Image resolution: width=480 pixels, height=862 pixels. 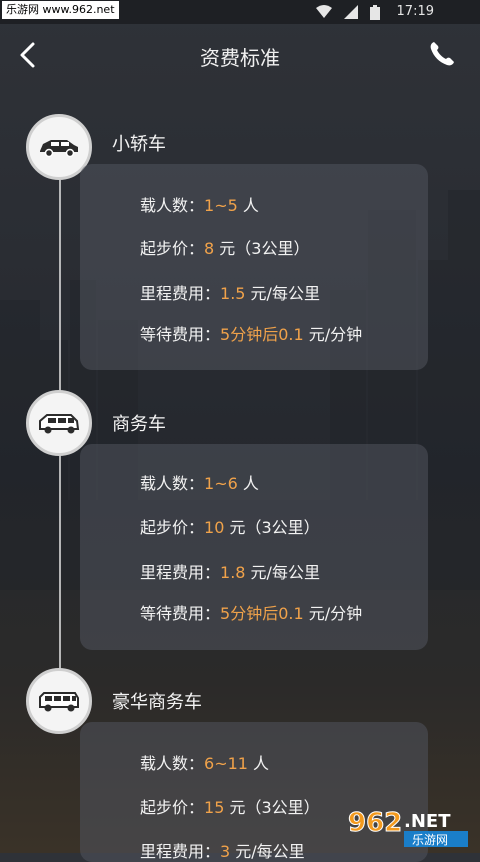 What do you see at coordinates (230, 807) in the screenshot?
I see `base-fare-row: 起步价：15 元（3公里）` at bounding box center [230, 807].